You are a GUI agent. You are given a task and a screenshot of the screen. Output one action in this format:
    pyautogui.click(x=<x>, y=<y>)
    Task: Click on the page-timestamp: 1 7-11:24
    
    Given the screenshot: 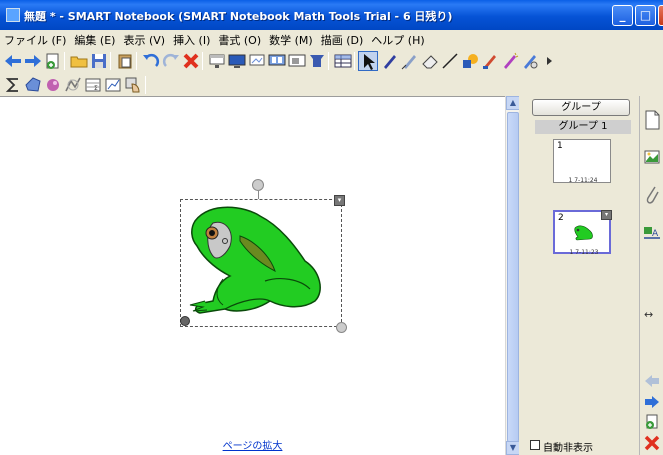 What is the action you would take?
    pyautogui.click(x=583, y=180)
    